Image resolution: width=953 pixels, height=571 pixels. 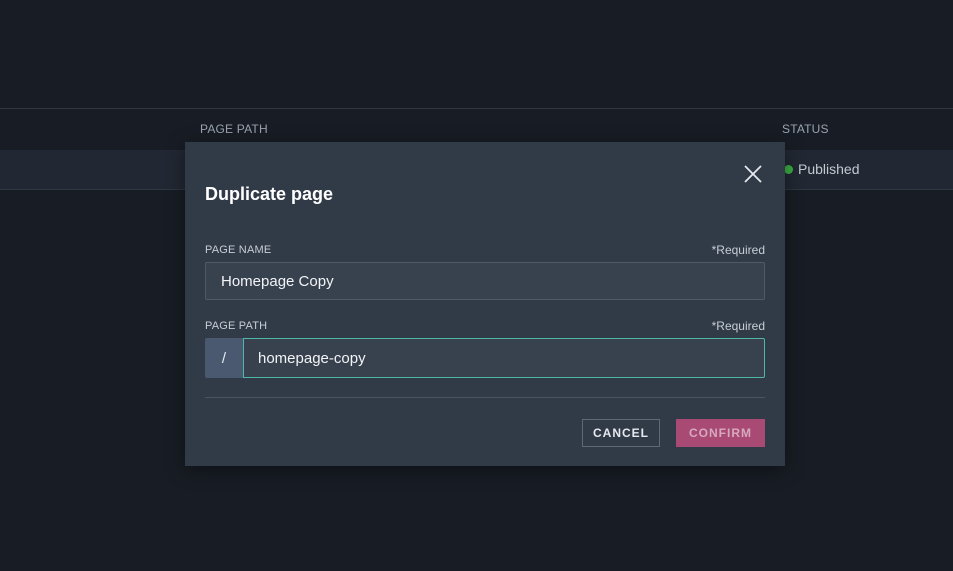 What do you see at coordinates (236, 326) in the screenshot?
I see `page-path-label: PAGE PATH` at bounding box center [236, 326].